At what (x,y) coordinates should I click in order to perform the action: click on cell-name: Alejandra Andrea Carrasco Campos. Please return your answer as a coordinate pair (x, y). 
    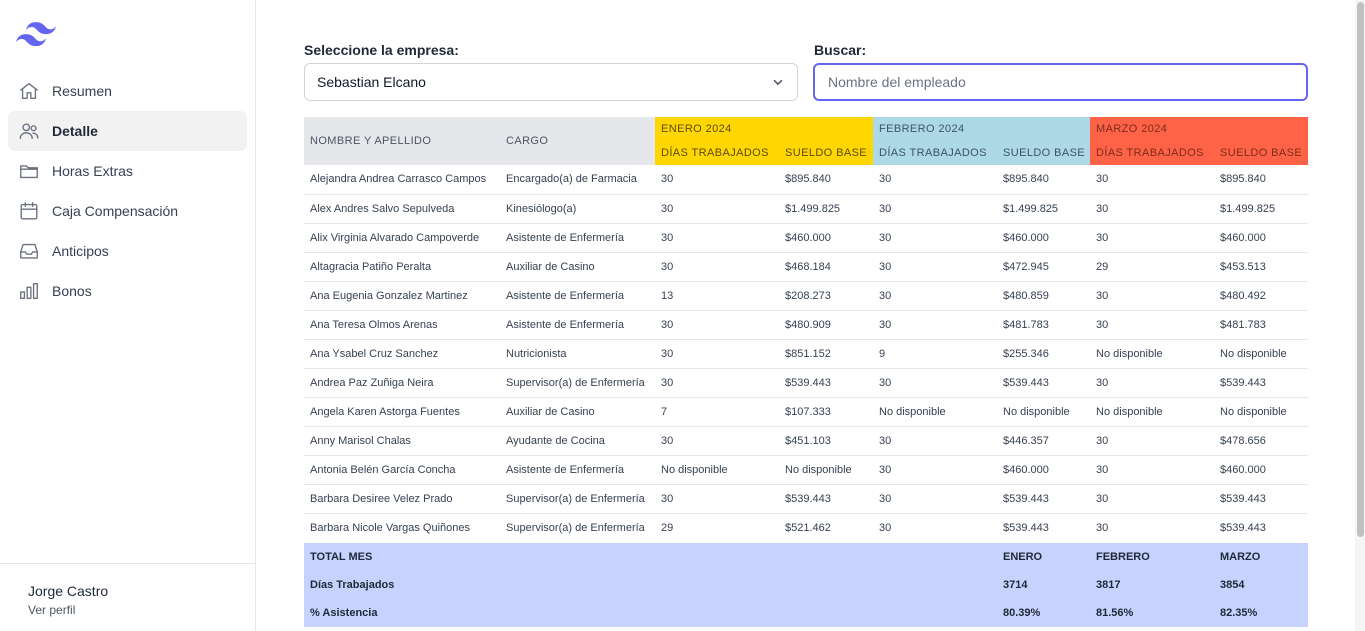
    Looking at the image, I should click on (402, 180).